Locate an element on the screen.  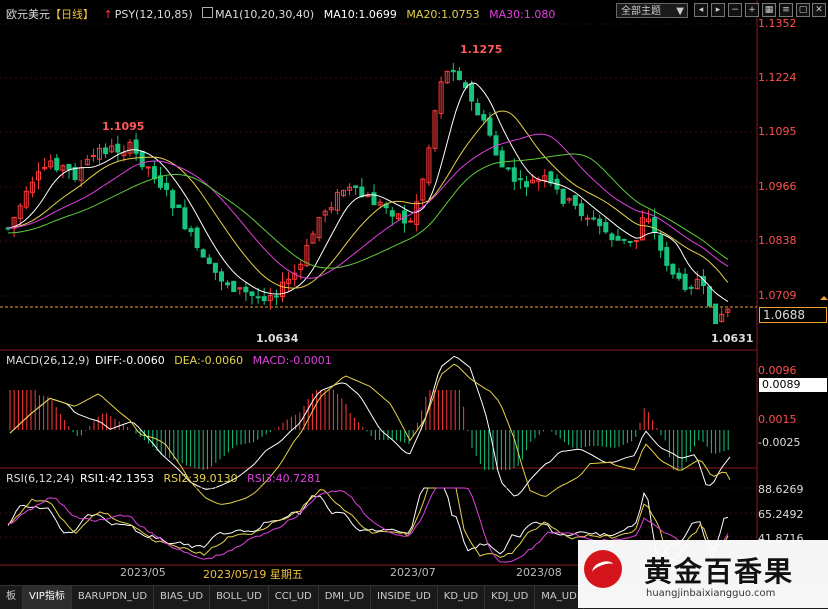
toolbar-zoom-out-icon: − is located at coordinates (735, 10).